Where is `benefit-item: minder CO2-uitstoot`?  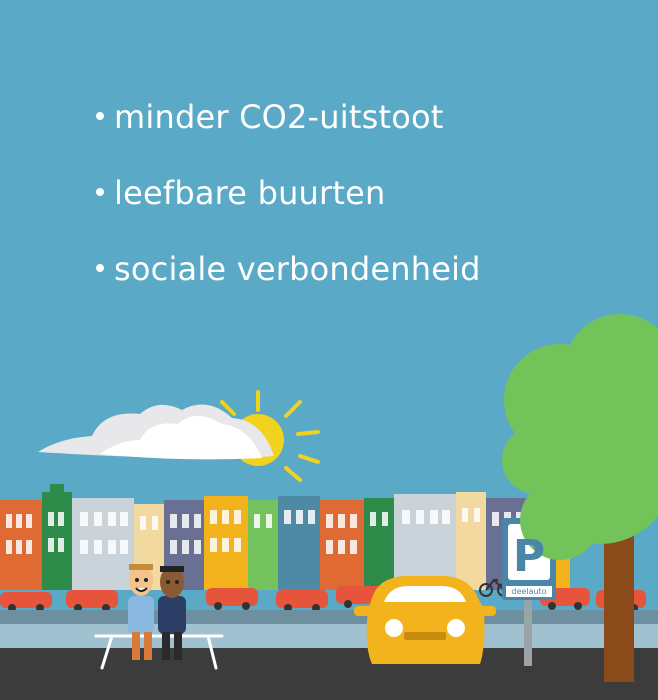 benefit-item: minder CO2-uitstoot is located at coordinates (288, 117).